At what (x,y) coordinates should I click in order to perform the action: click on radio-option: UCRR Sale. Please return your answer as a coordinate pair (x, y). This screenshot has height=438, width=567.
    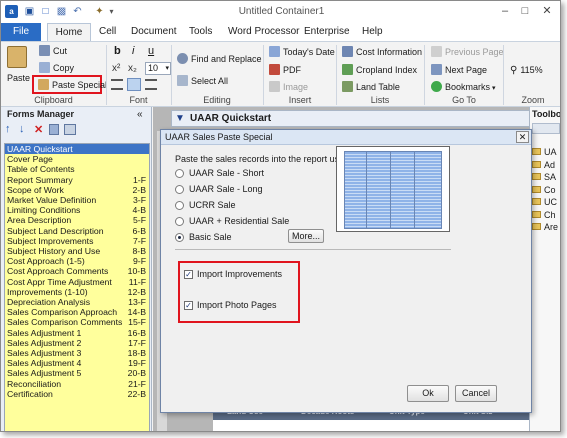
    Looking at the image, I should click on (250, 206).